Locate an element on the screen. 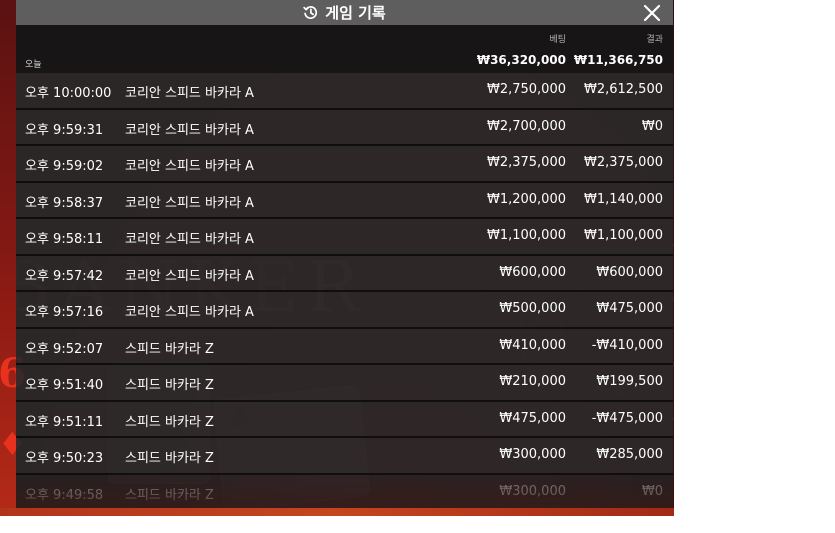  history-row: 오후 9:50:23 스피드 바카라 Z ₩300,000 ₩285,000 is located at coordinates (344, 456).